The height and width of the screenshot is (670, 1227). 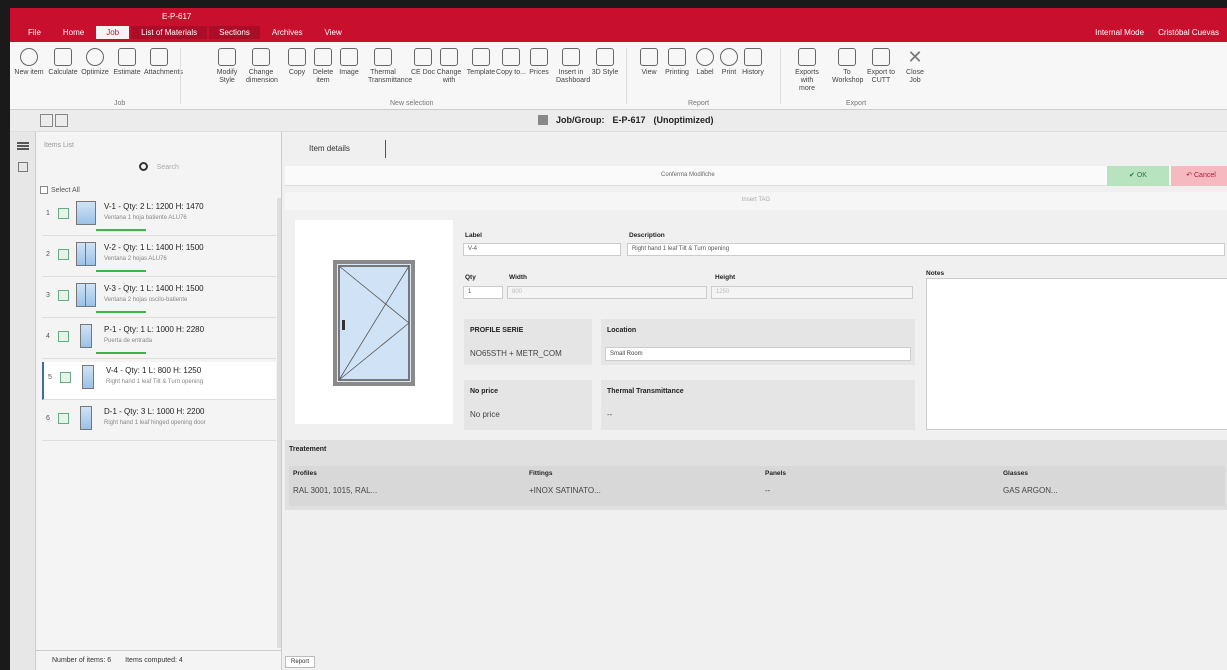 I want to click on trash-icon, so click(x=323, y=57).